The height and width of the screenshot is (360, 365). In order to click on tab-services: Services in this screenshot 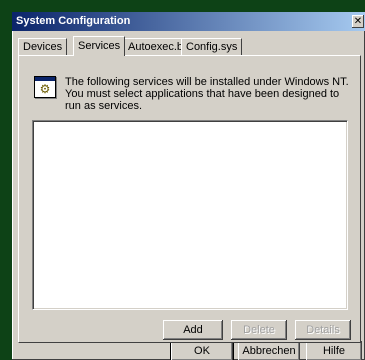, I will do `click(99, 46)`.